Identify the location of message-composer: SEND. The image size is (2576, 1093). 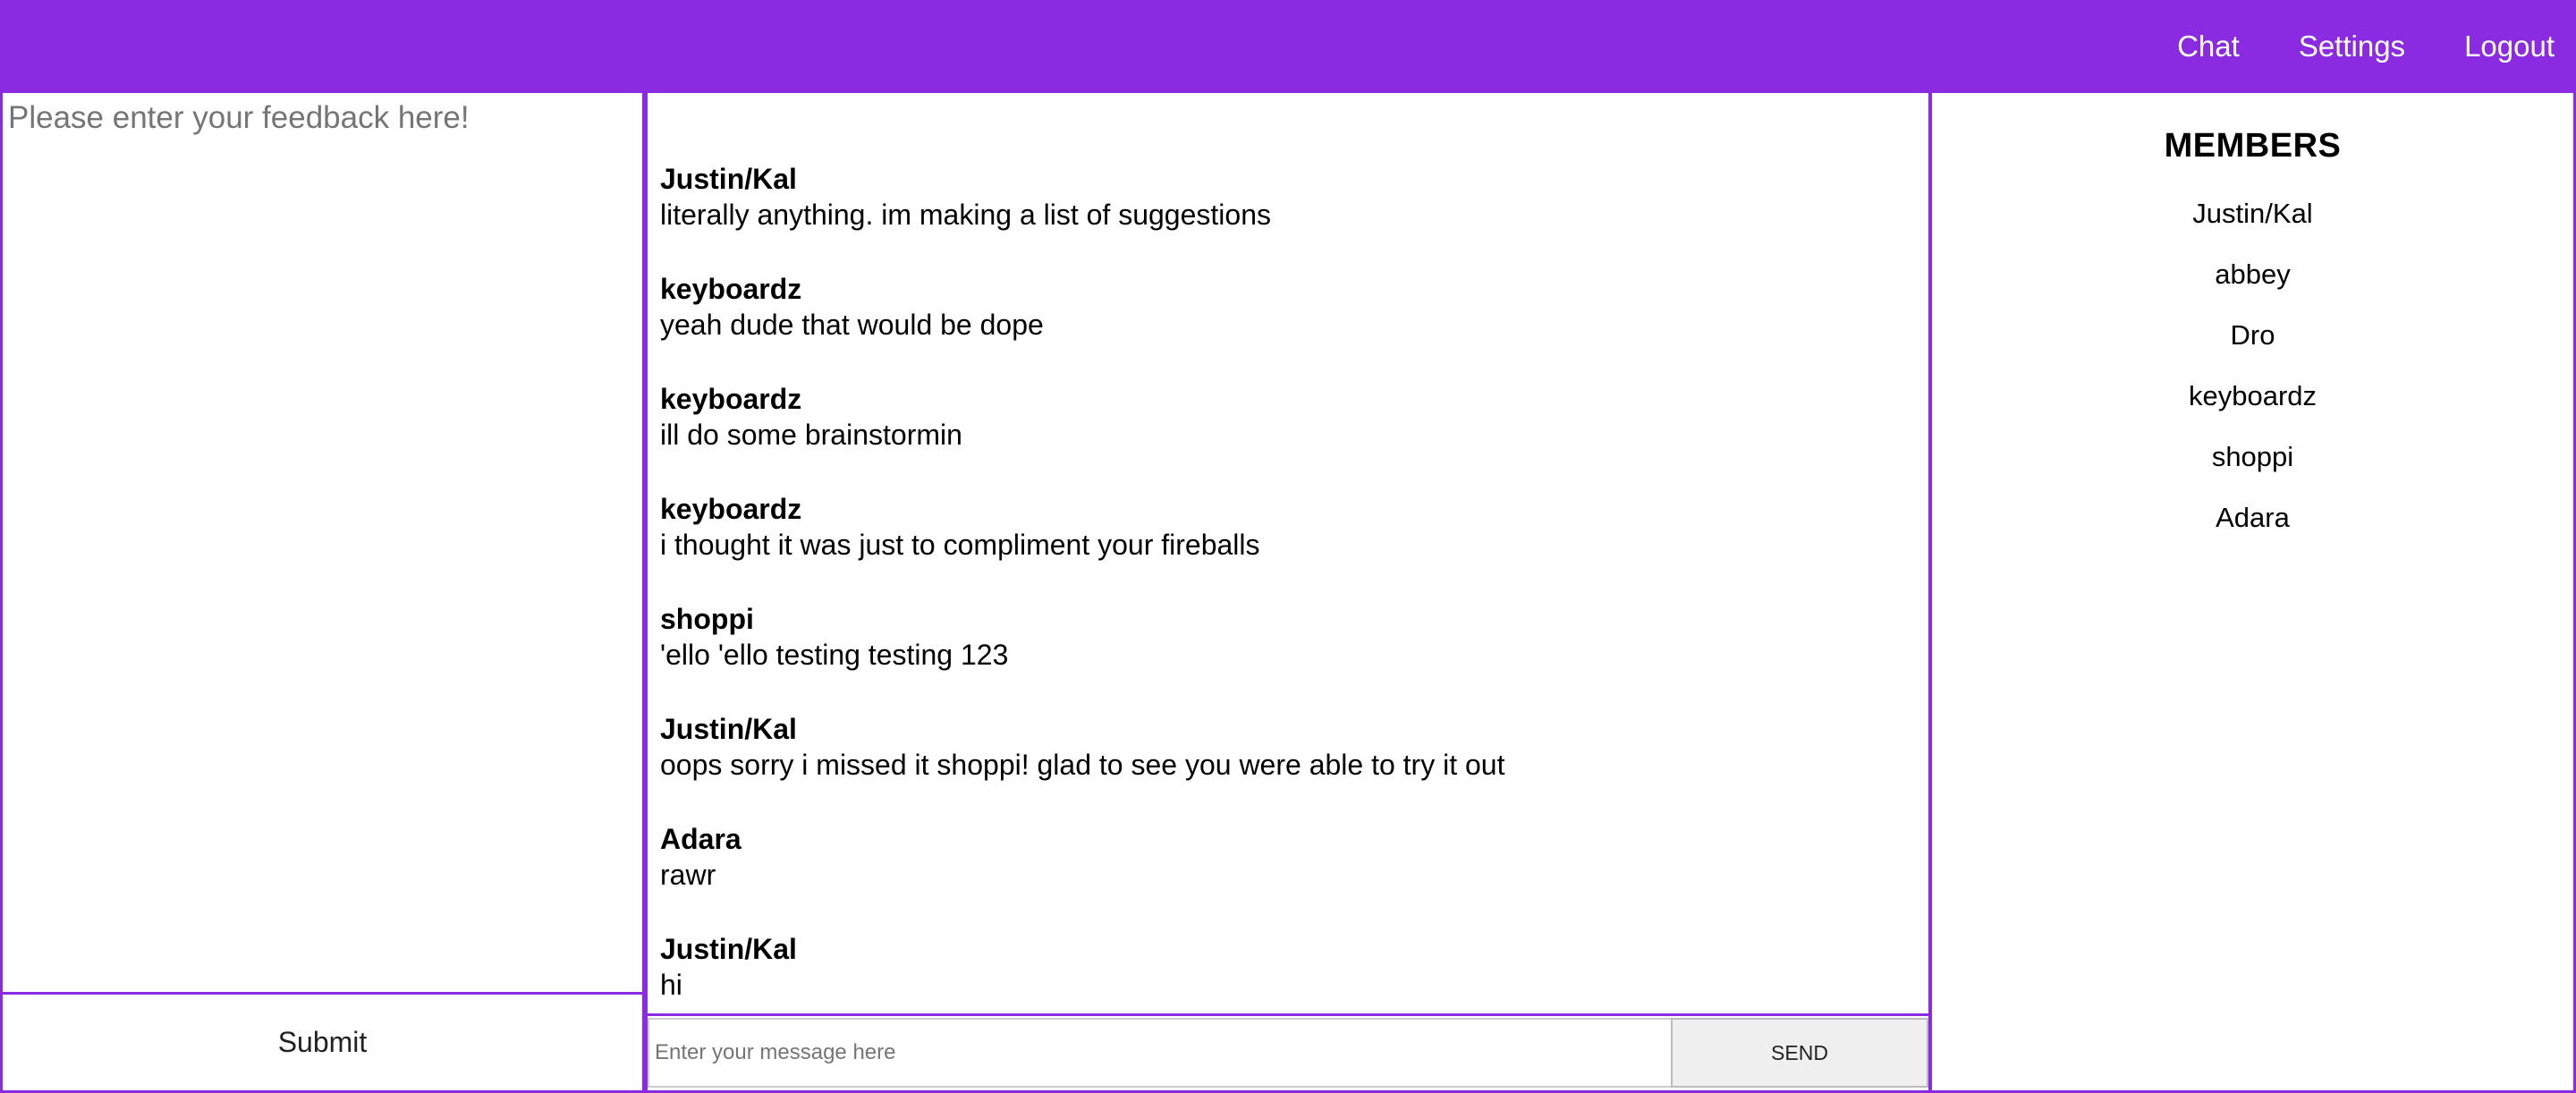
(1288, 1054).